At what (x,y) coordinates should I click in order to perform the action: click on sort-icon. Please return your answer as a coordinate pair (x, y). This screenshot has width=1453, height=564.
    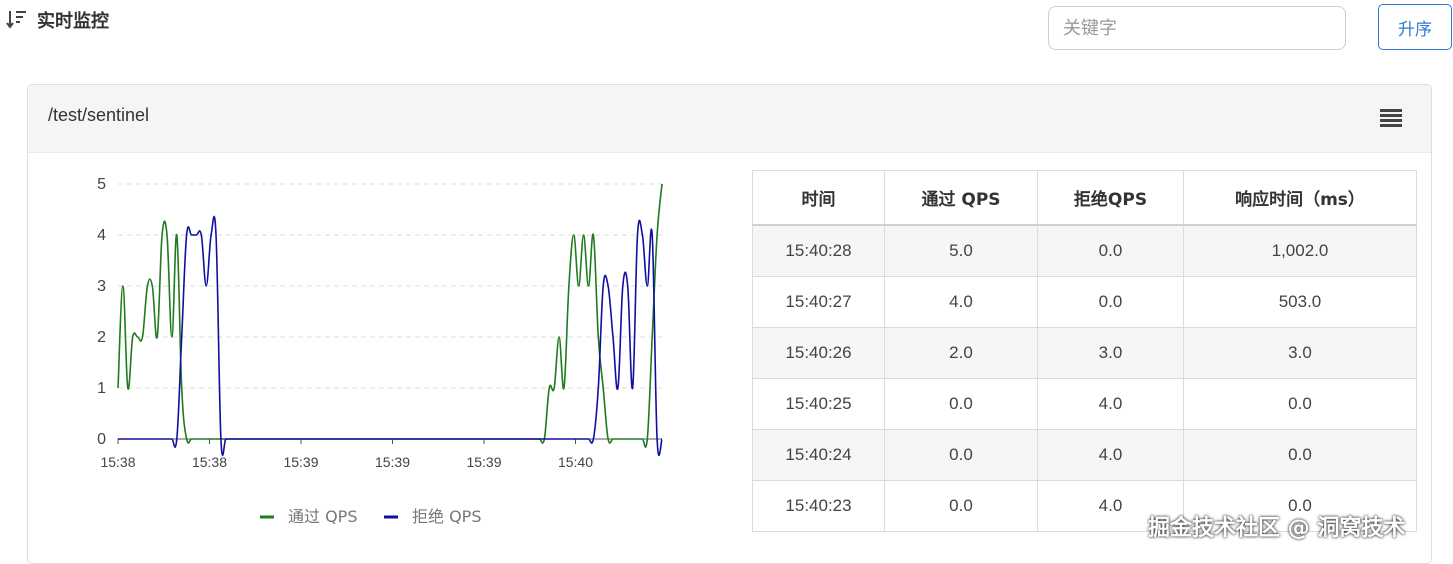
    Looking at the image, I should click on (16, 20).